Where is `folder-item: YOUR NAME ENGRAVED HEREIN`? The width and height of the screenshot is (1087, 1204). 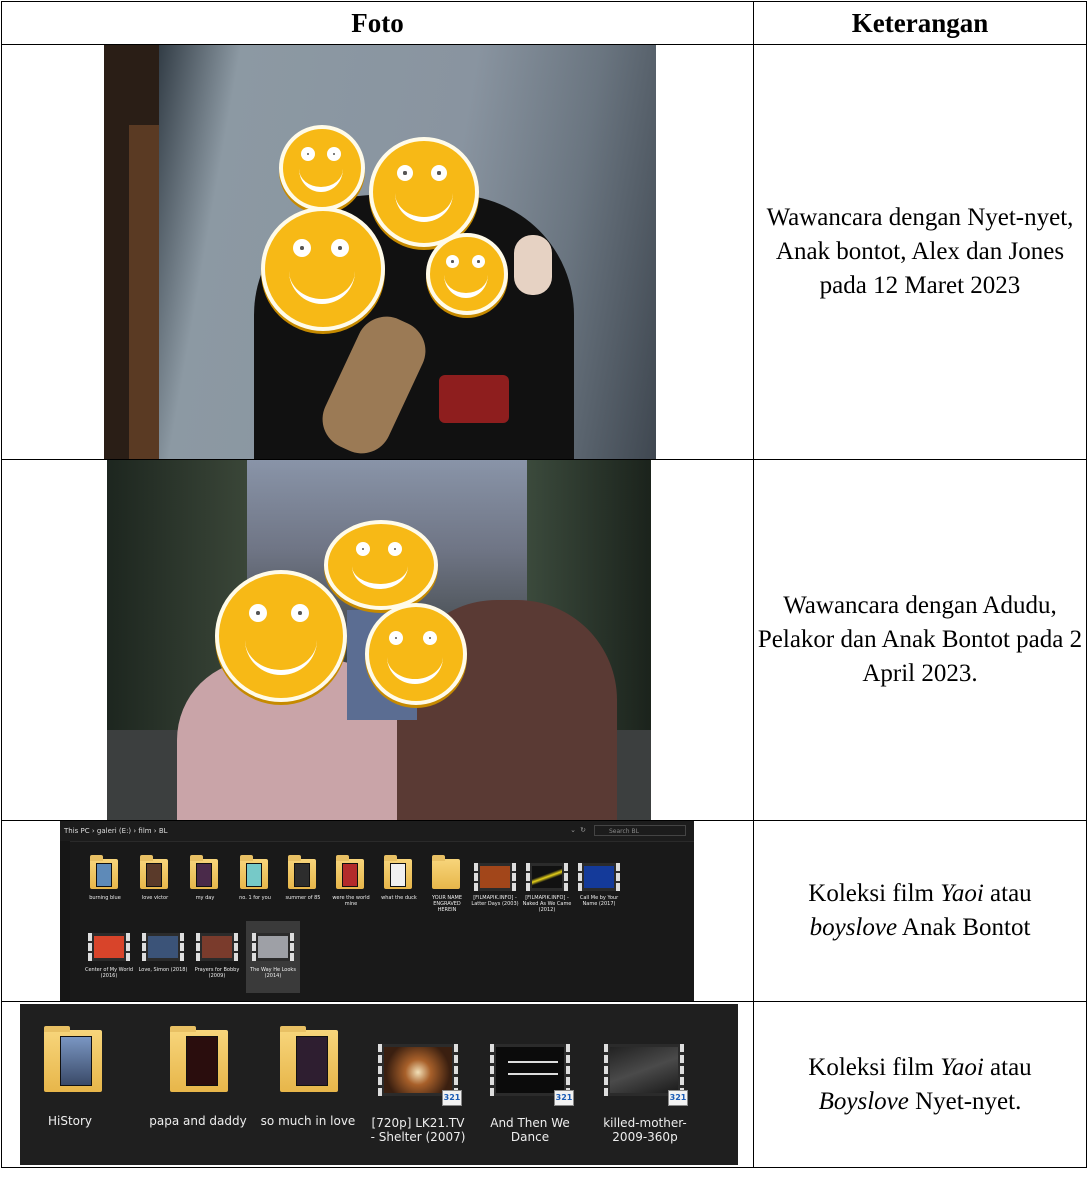
folder-item: YOUR NAME ENGRAVED HEREIN is located at coordinates (447, 882).